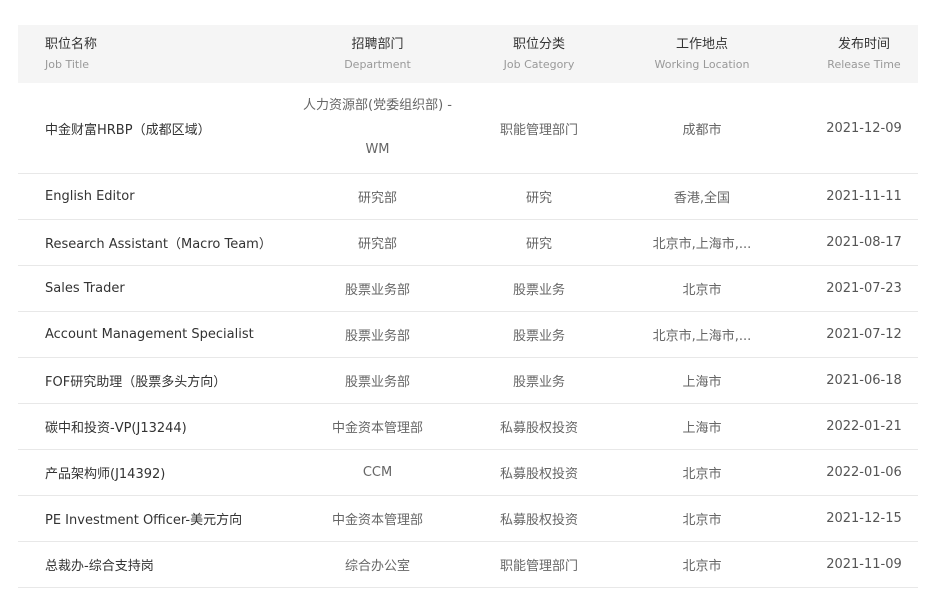 This screenshot has width=939, height=609. I want to click on release-time: 2021-11-09, so click(864, 564).